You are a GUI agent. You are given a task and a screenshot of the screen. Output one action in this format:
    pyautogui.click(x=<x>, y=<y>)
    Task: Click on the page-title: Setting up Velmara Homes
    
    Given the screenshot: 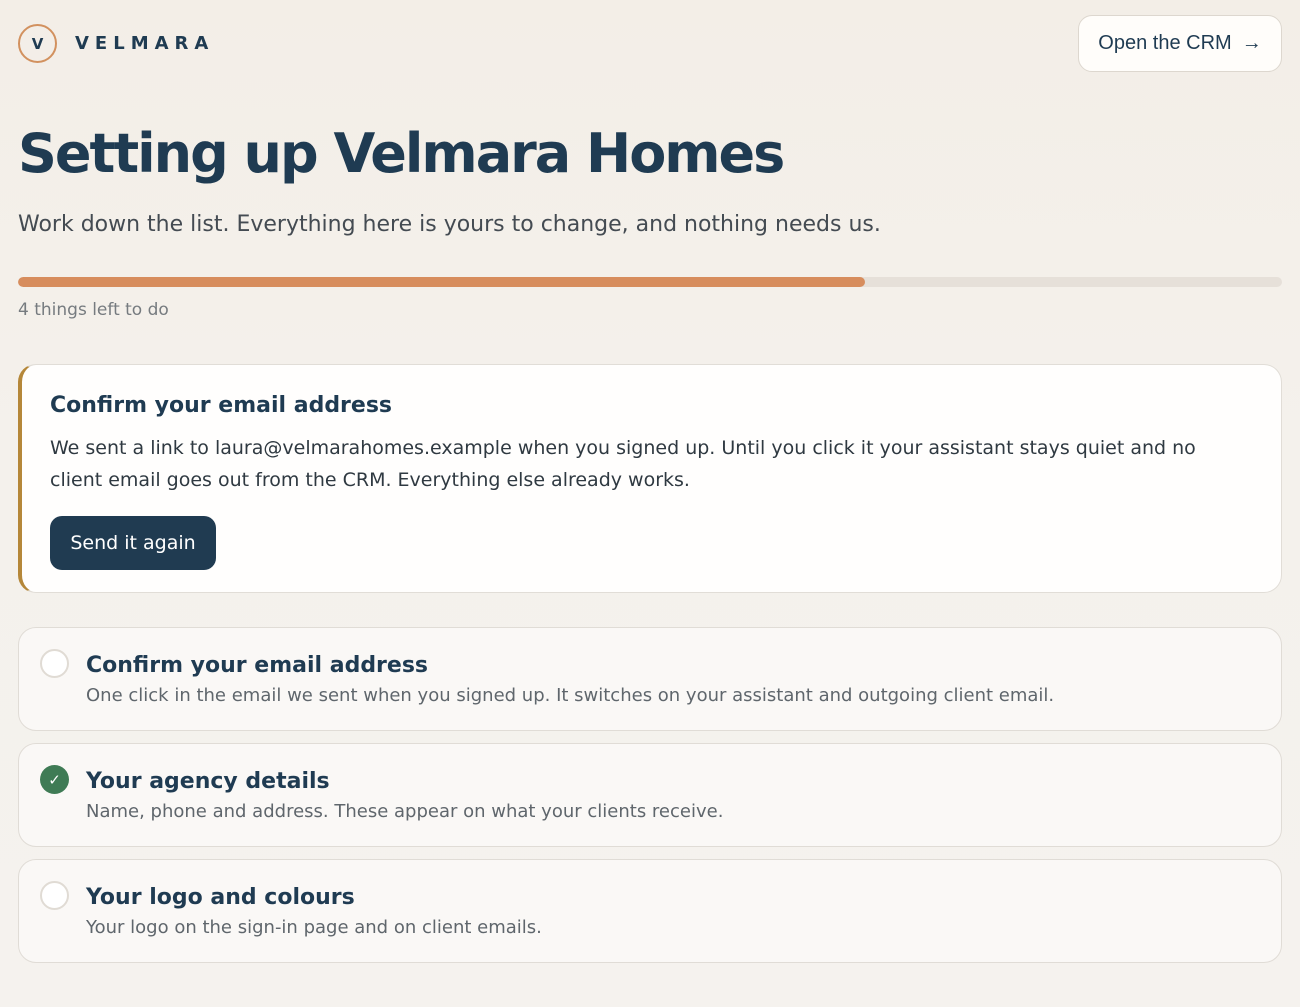 What is the action you would take?
    pyautogui.click(x=401, y=153)
    